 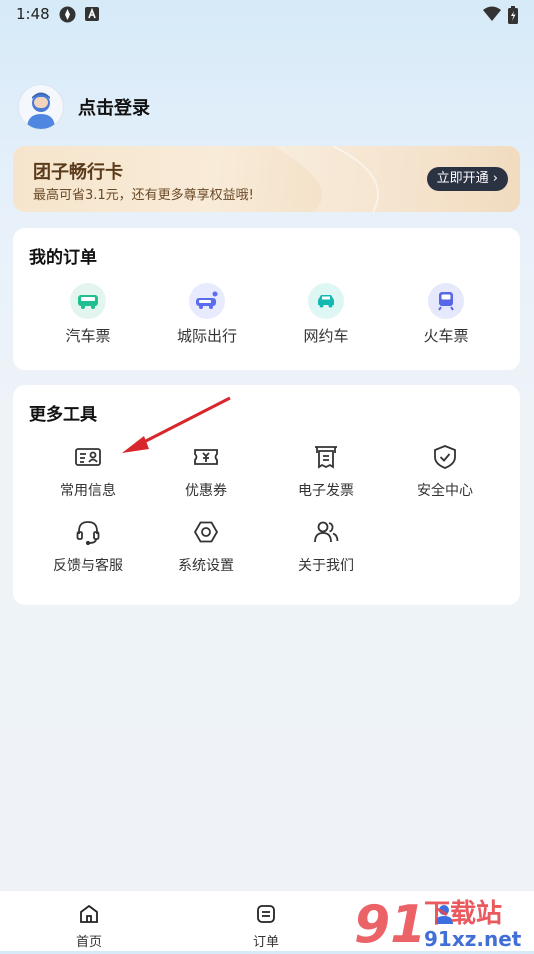 What do you see at coordinates (63, 258) in the screenshot?
I see `my-orders-title: 我的订单` at bounding box center [63, 258].